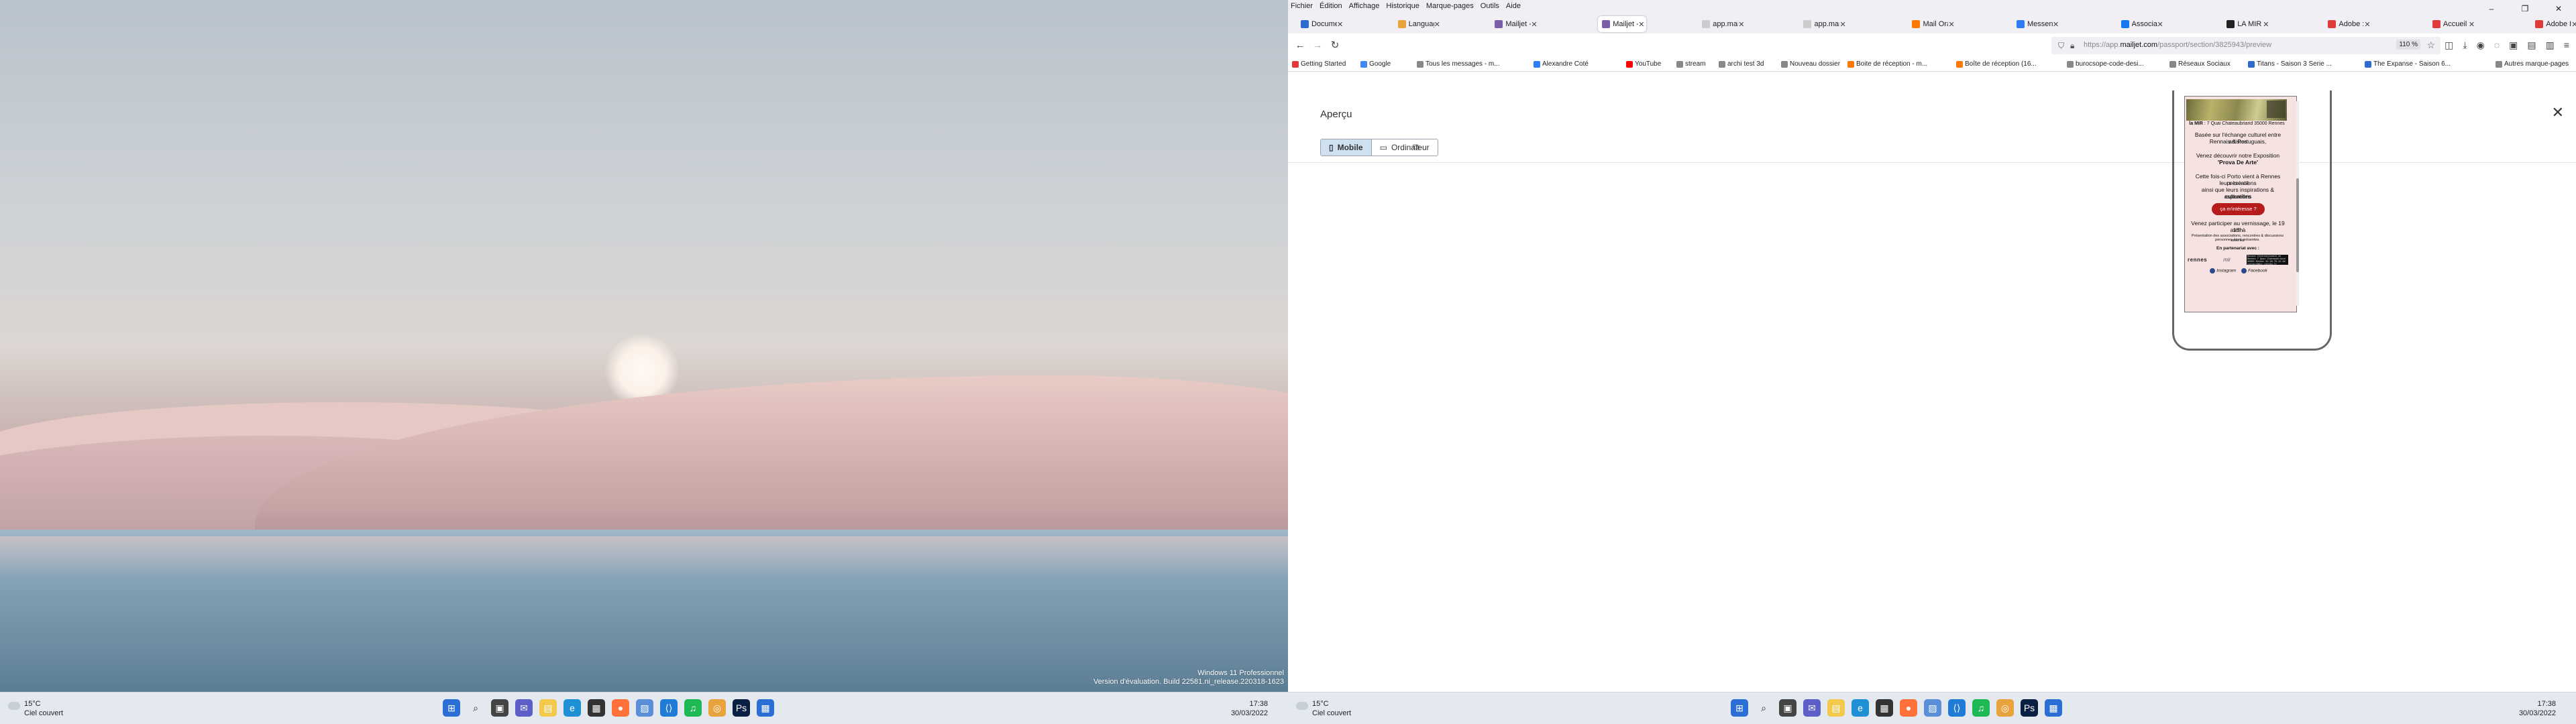  I want to click on browser-tab: Adobe : outils de✕, so click(2348, 24).